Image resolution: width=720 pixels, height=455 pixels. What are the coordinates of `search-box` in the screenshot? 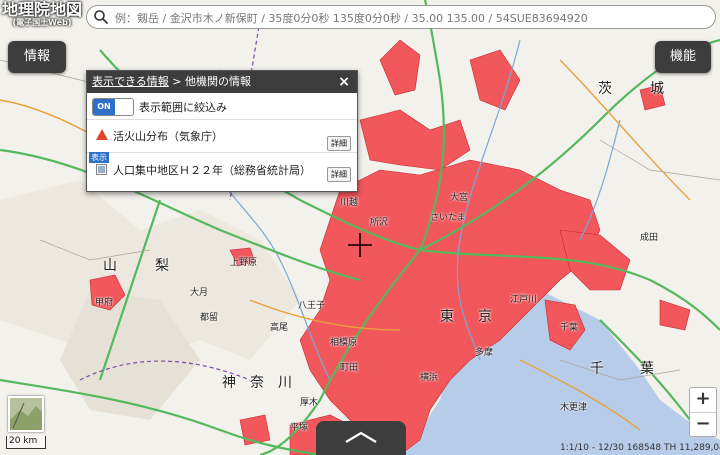 It's located at (401, 17).